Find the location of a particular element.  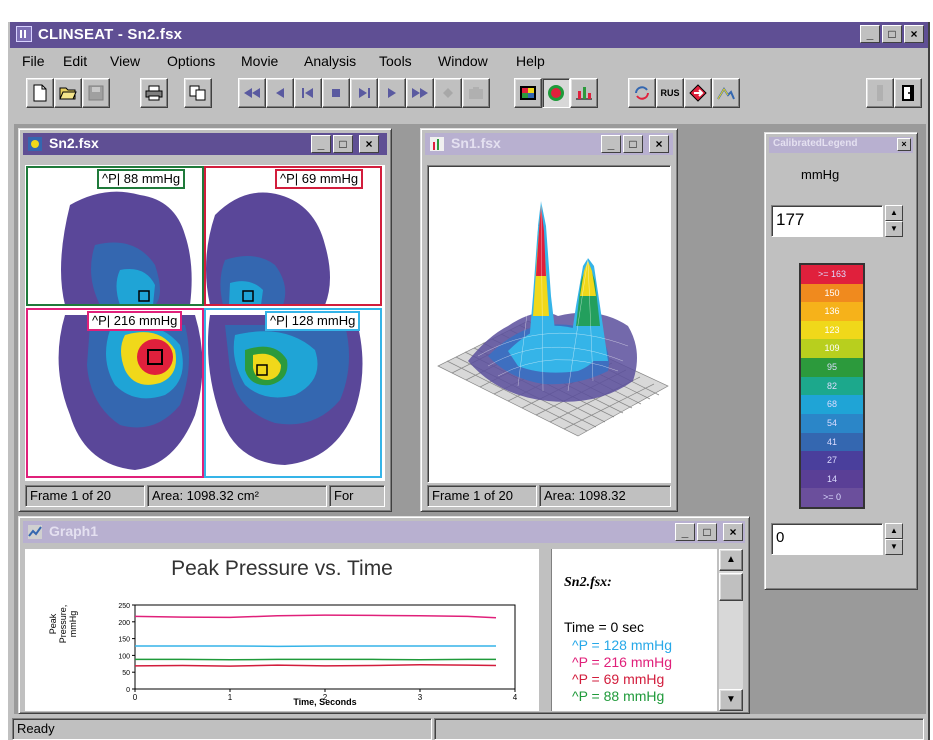

sn1-frame-status: Frame 1 of 20 is located at coordinates (482, 496).